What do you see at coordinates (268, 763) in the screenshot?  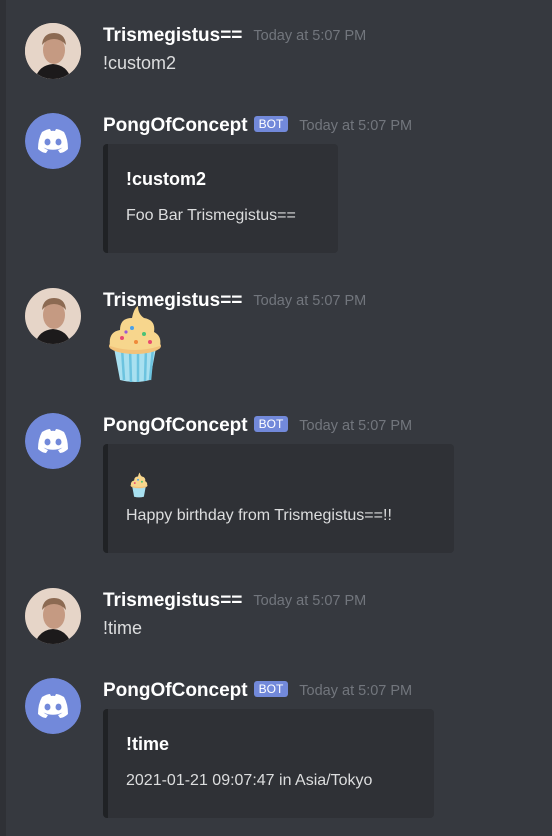 I see `message-embed: !time 2021-01-21 09:07:47 in Asia/Tokyo` at bounding box center [268, 763].